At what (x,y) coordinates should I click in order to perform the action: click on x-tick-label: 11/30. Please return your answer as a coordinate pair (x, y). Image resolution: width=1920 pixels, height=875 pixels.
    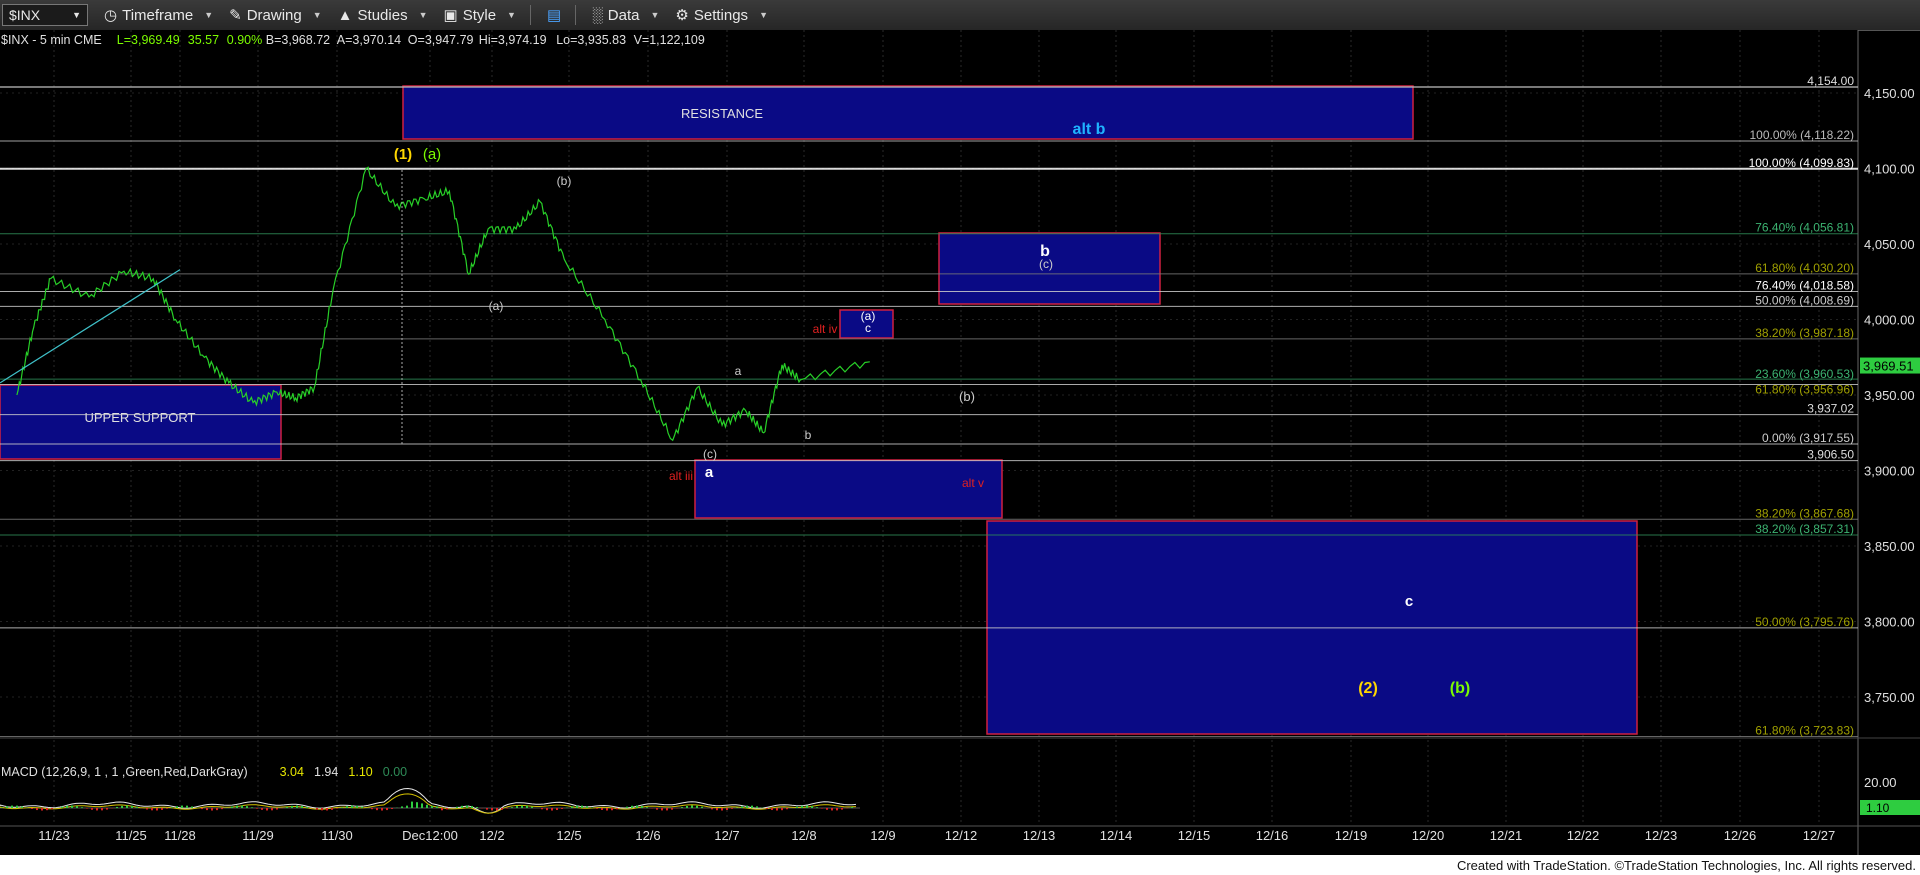
    Looking at the image, I should click on (337, 835).